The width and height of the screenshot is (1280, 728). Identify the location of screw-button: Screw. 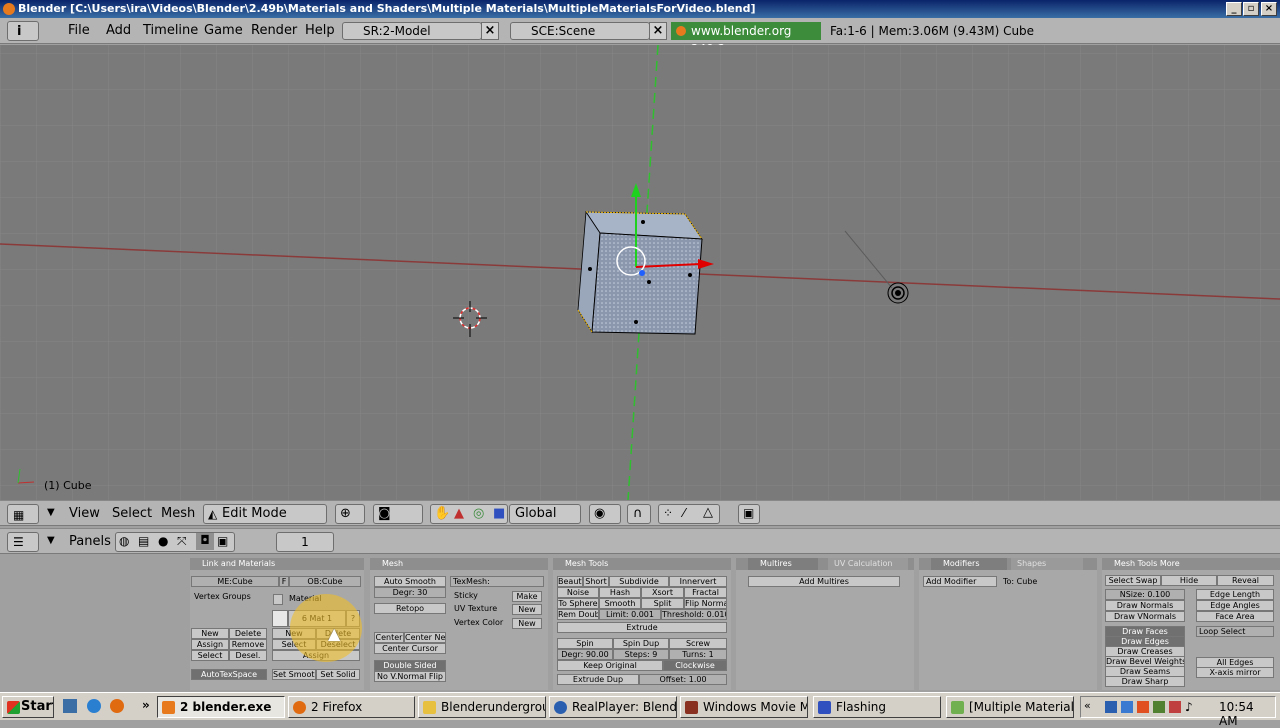
(698, 643).